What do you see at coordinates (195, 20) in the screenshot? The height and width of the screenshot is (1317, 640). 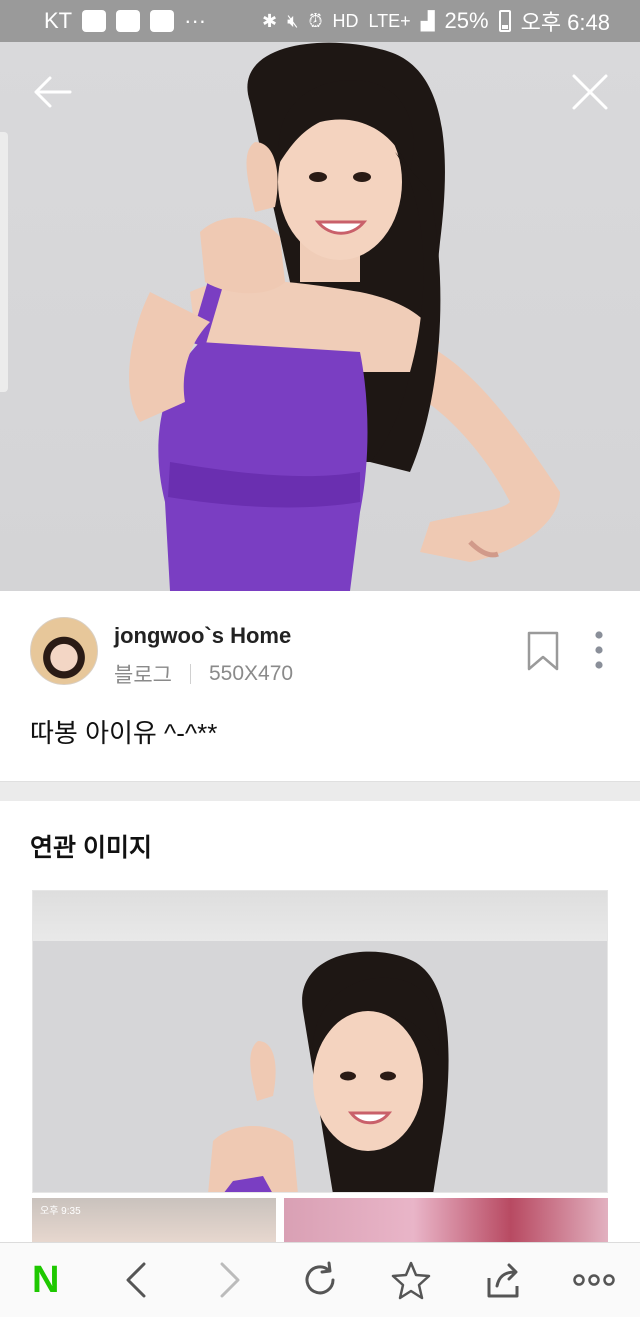 I see `more-notifications-icon: ···` at bounding box center [195, 20].